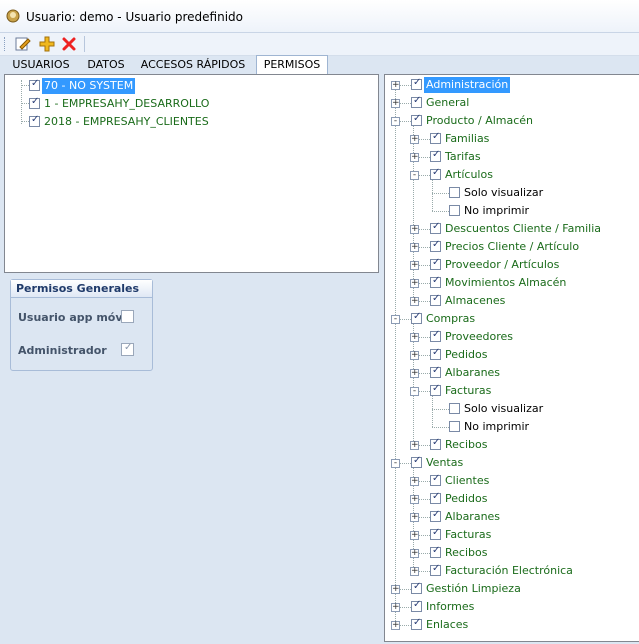 This screenshot has height=644, width=639. What do you see at coordinates (106, 65) in the screenshot?
I see `tab-datos: DATOS` at bounding box center [106, 65].